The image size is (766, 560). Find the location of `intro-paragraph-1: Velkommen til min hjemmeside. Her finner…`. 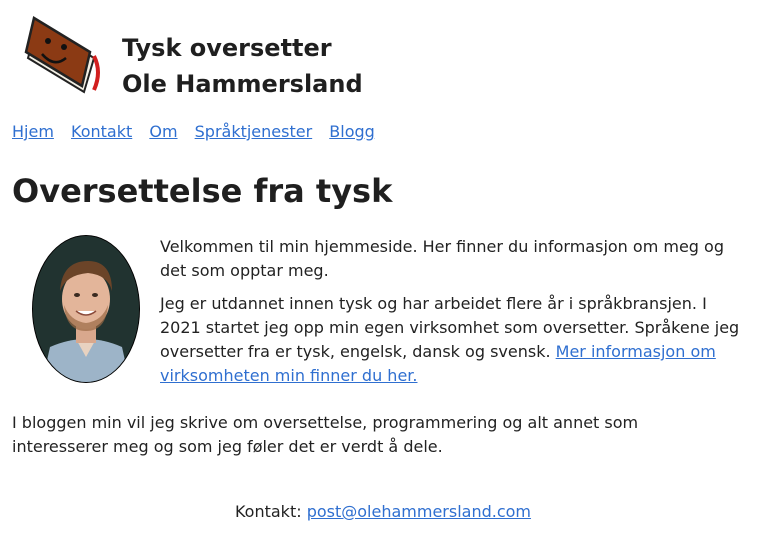

intro-paragraph-1: Velkommen til min hjemmeside. Her finner… is located at coordinates (442, 258).